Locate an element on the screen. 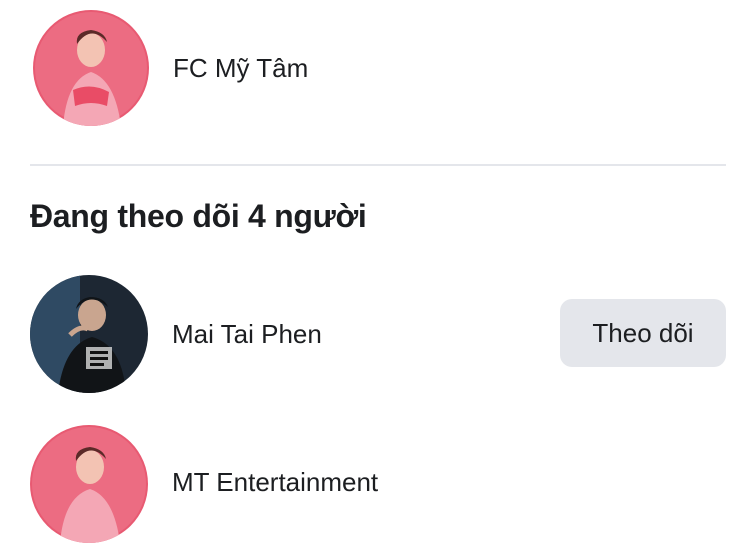 This screenshot has height=544, width=750. divider is located at coordinates (378, 165).